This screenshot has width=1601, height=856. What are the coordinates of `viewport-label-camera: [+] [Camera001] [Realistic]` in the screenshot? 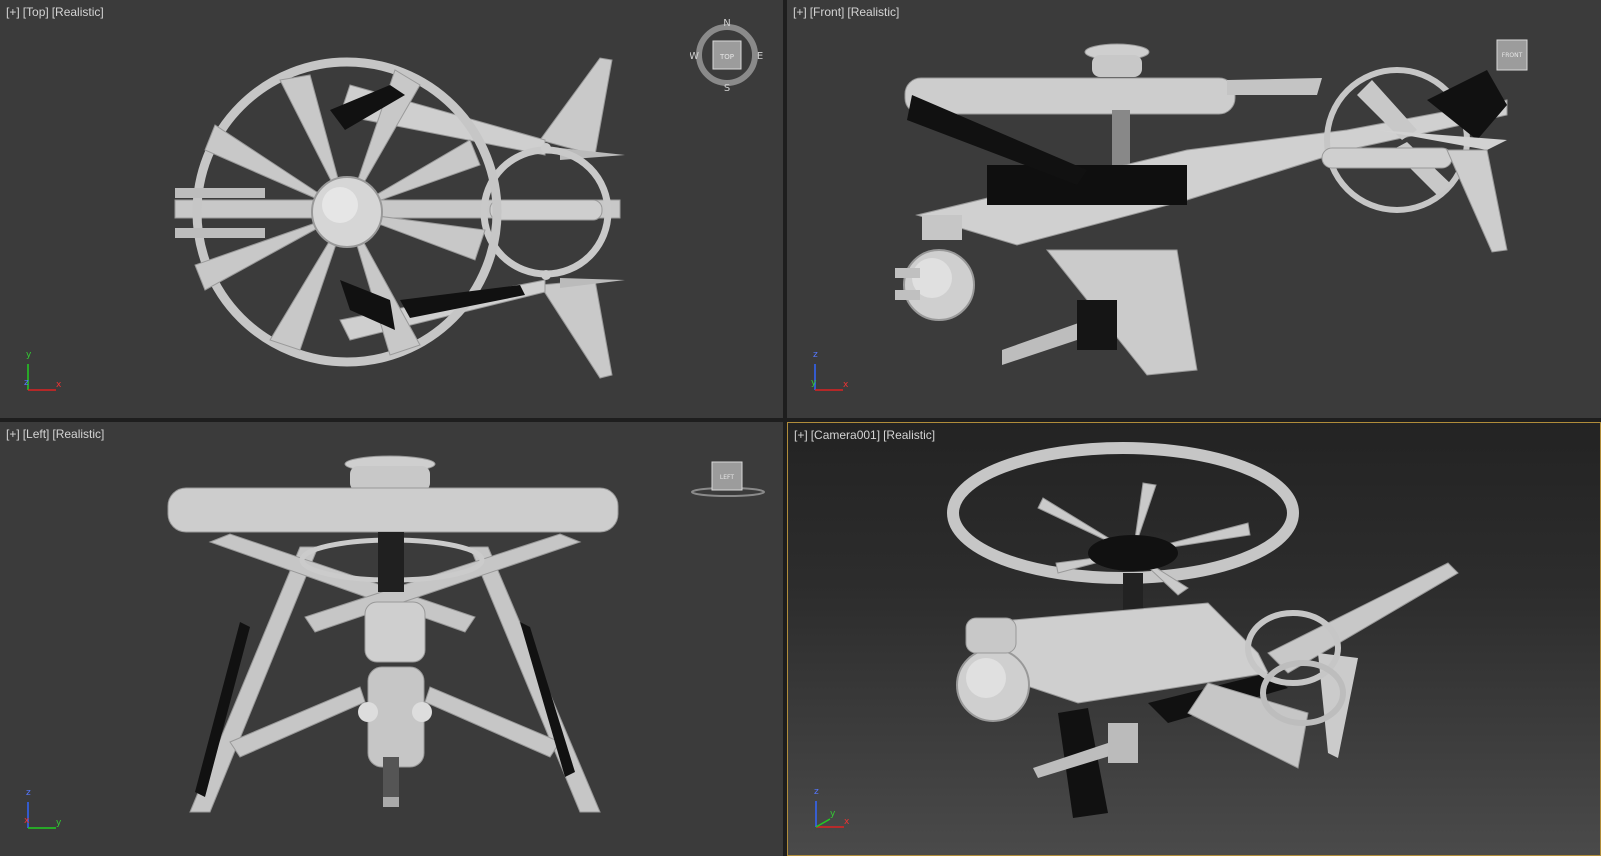 It's located at (866, 435).